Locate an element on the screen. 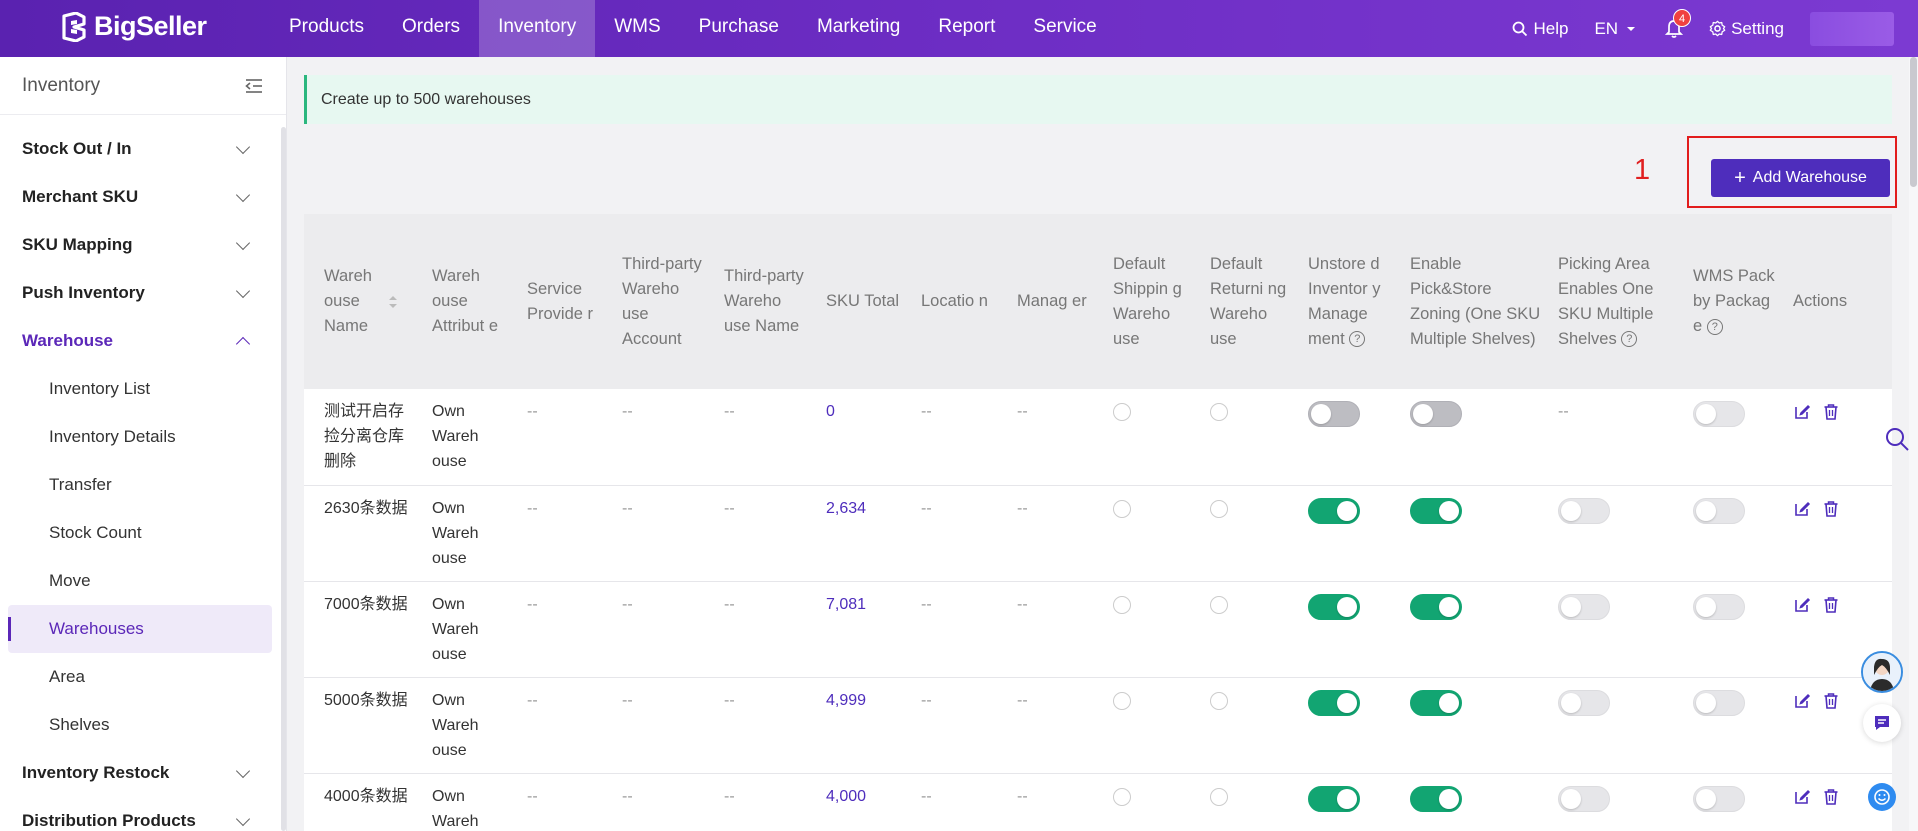 The width and height of the screenshot is (1918, 831). feedback-button is located at coordinates (1882, 797).